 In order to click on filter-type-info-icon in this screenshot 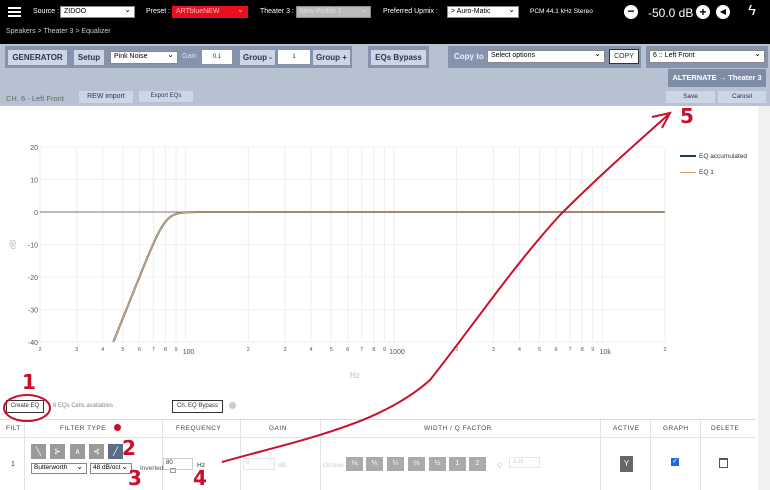, I will do `click(117, 427)`.